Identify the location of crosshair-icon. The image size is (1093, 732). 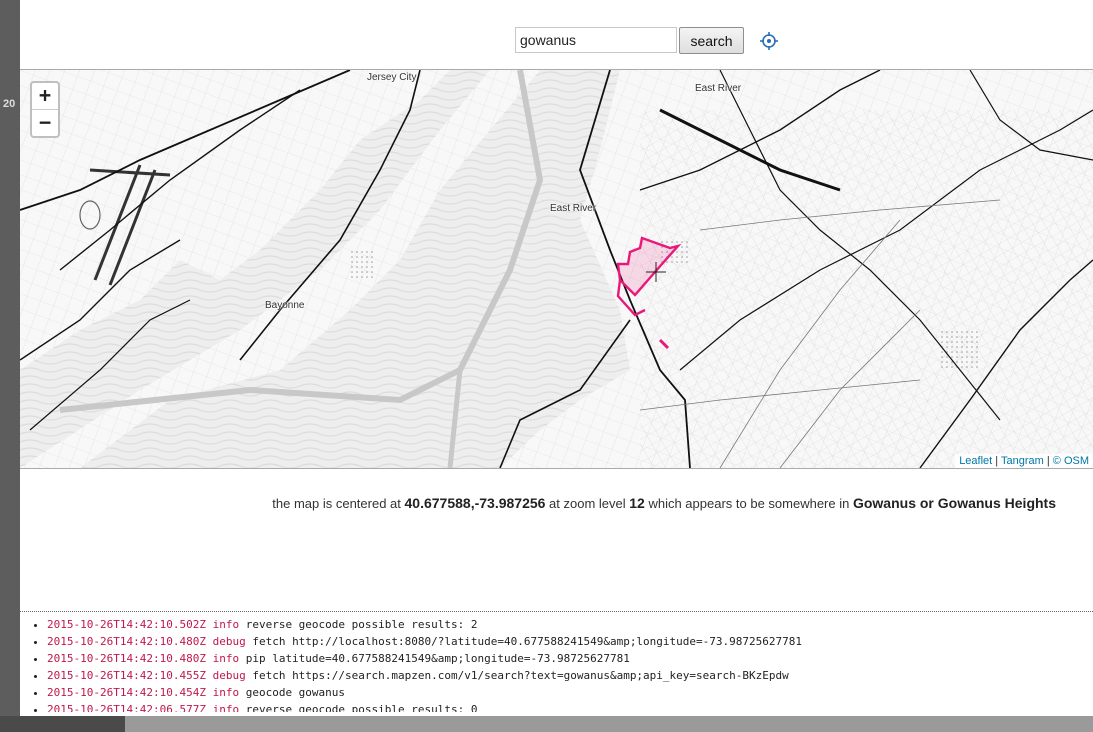
(769, 41).